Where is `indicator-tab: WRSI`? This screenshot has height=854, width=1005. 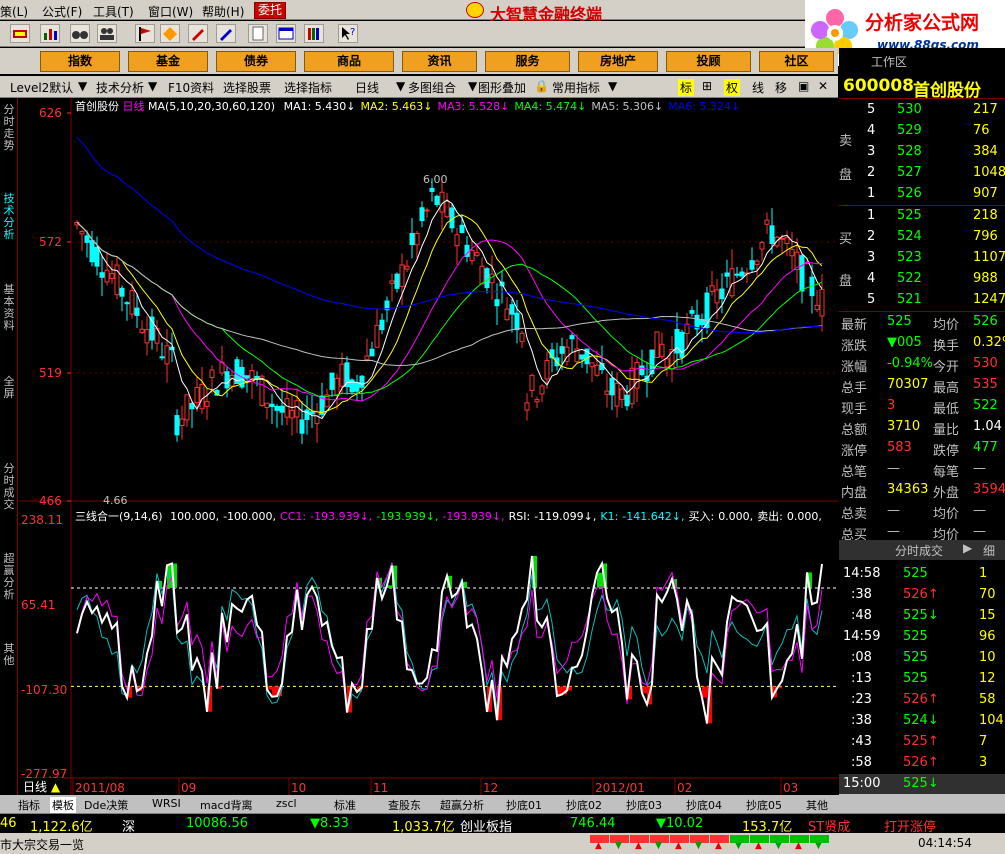 indicator-tab: WRSI is located at coordinates (166, 803).